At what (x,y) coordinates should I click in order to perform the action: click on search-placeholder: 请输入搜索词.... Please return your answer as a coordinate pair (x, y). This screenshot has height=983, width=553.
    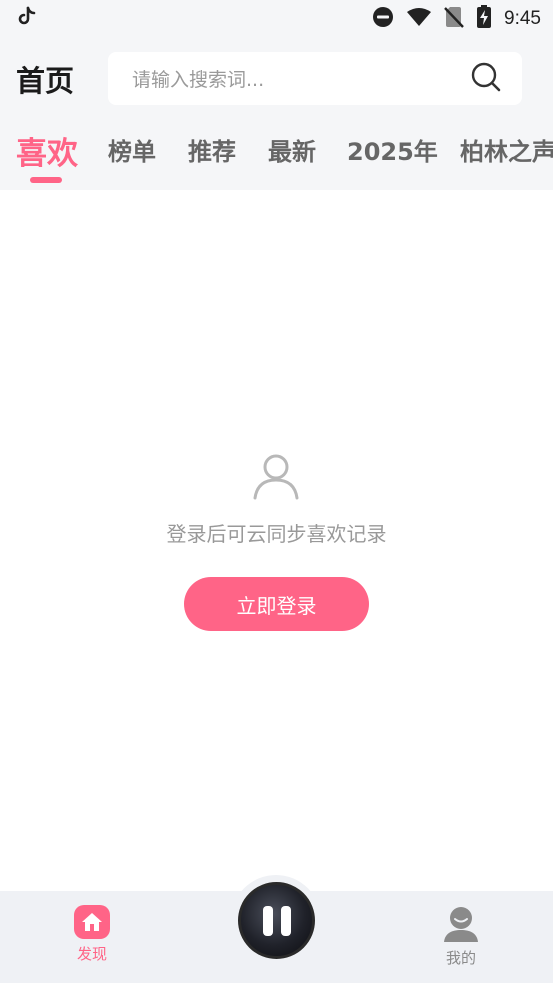
    Looking at the image, I should click on (198, 80).